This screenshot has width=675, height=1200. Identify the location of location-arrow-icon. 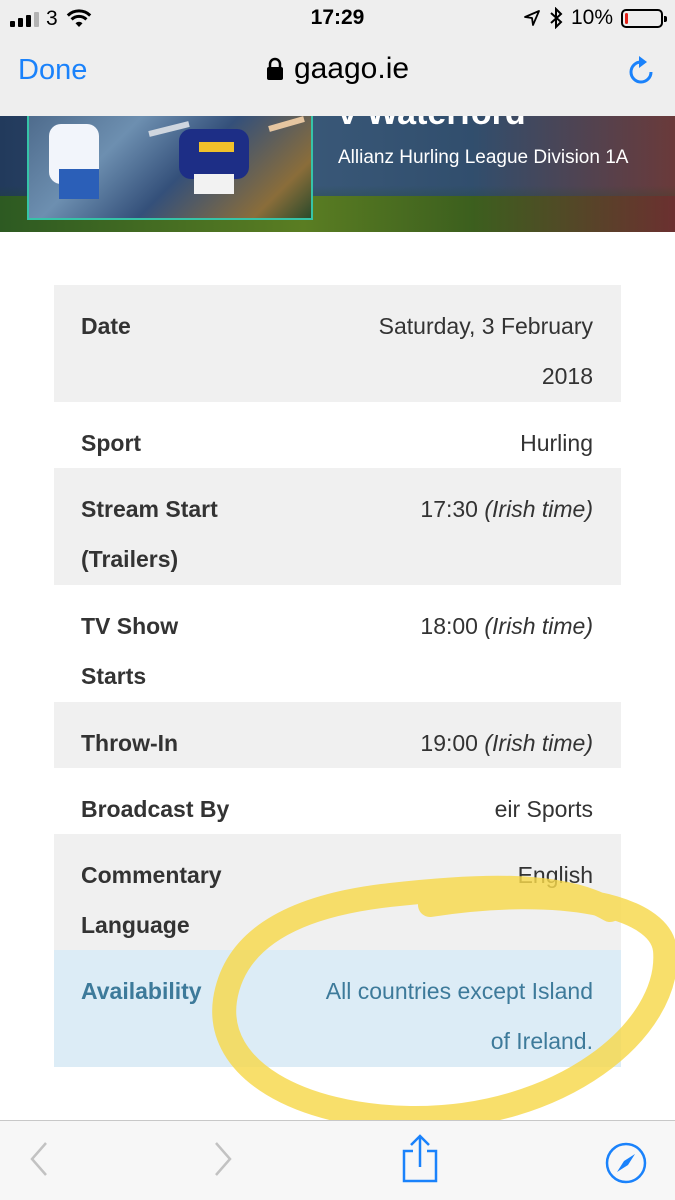
(532, 18).